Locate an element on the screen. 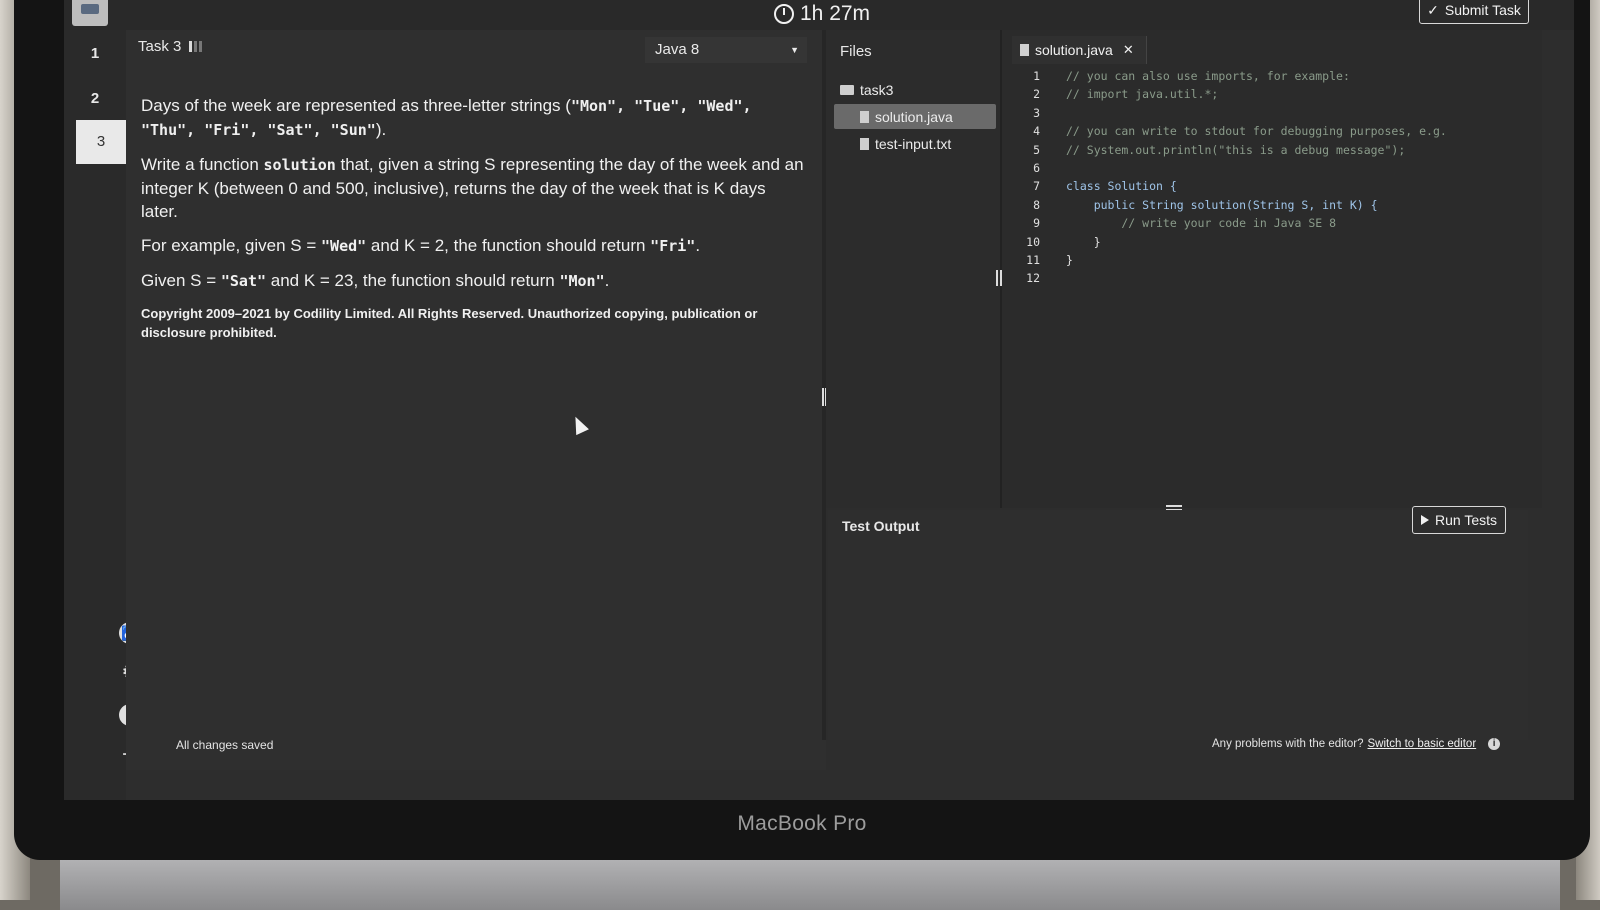  task-title: Task 3 is located at coordinates (170, 46).